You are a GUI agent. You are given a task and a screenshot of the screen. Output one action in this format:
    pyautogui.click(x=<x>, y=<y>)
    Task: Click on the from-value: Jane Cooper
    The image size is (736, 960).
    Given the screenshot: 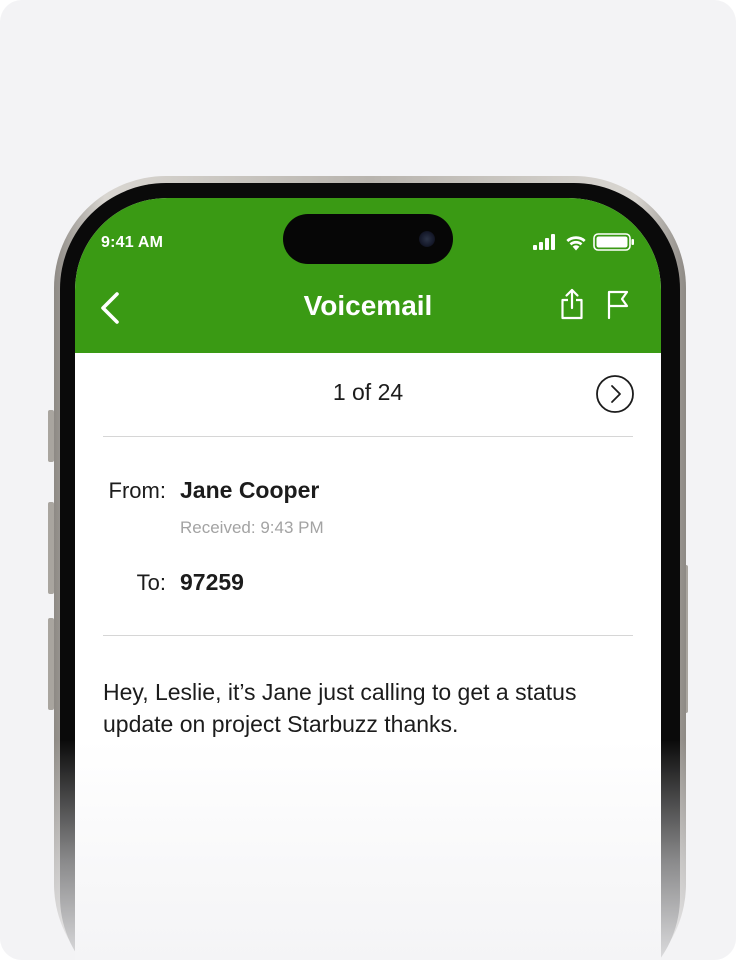 What is the action you would take?
    pyautogui.click(x=250, y=490)
    